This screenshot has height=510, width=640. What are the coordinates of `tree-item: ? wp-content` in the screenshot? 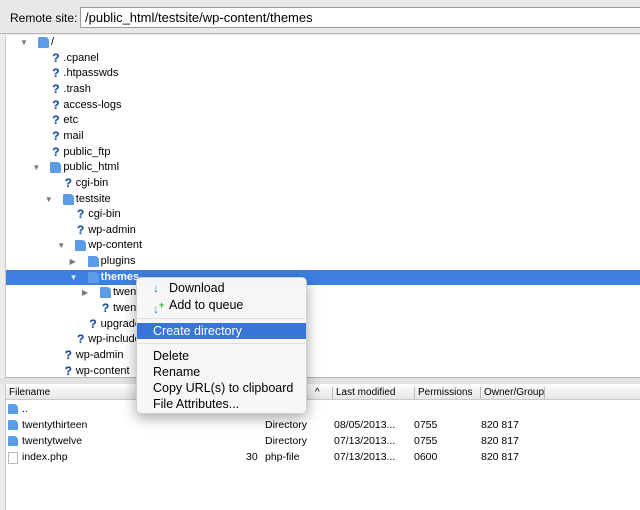 It's located at (323, 370).